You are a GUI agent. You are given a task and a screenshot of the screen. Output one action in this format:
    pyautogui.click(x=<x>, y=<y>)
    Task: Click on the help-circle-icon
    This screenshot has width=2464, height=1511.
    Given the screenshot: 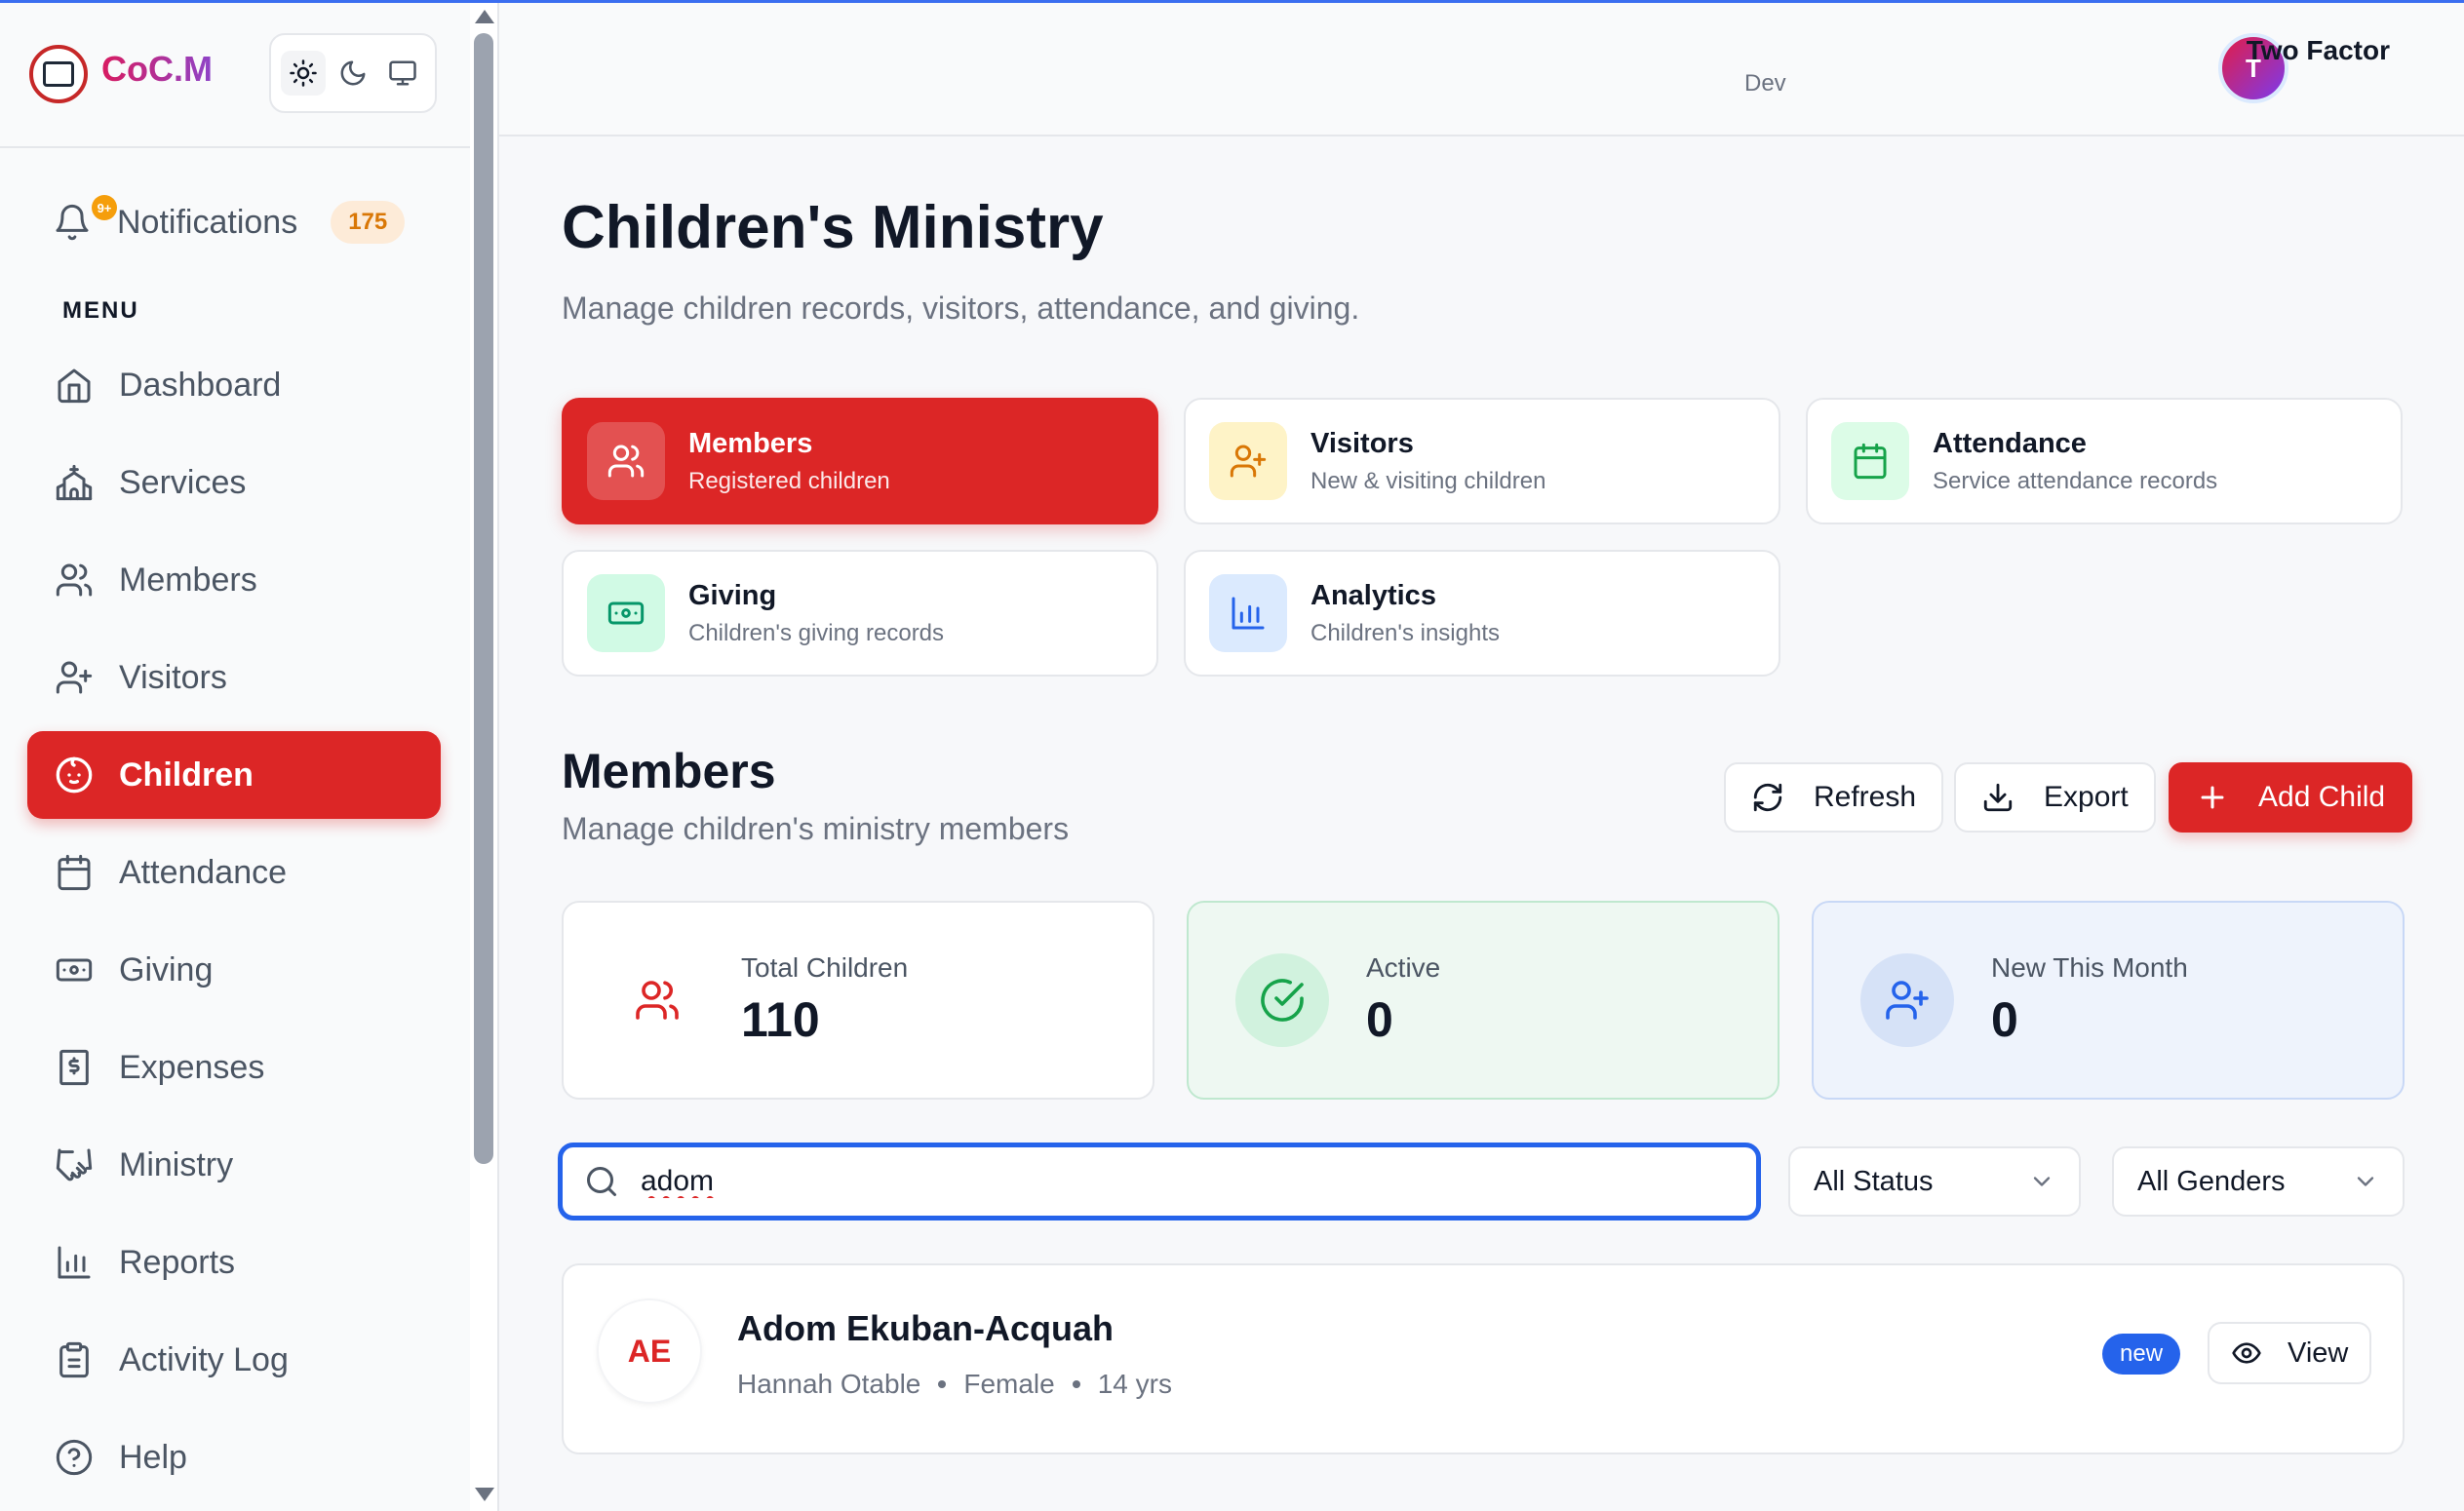 What is the action you would take?
    pyautogui.click(x=74, y=1457)
    